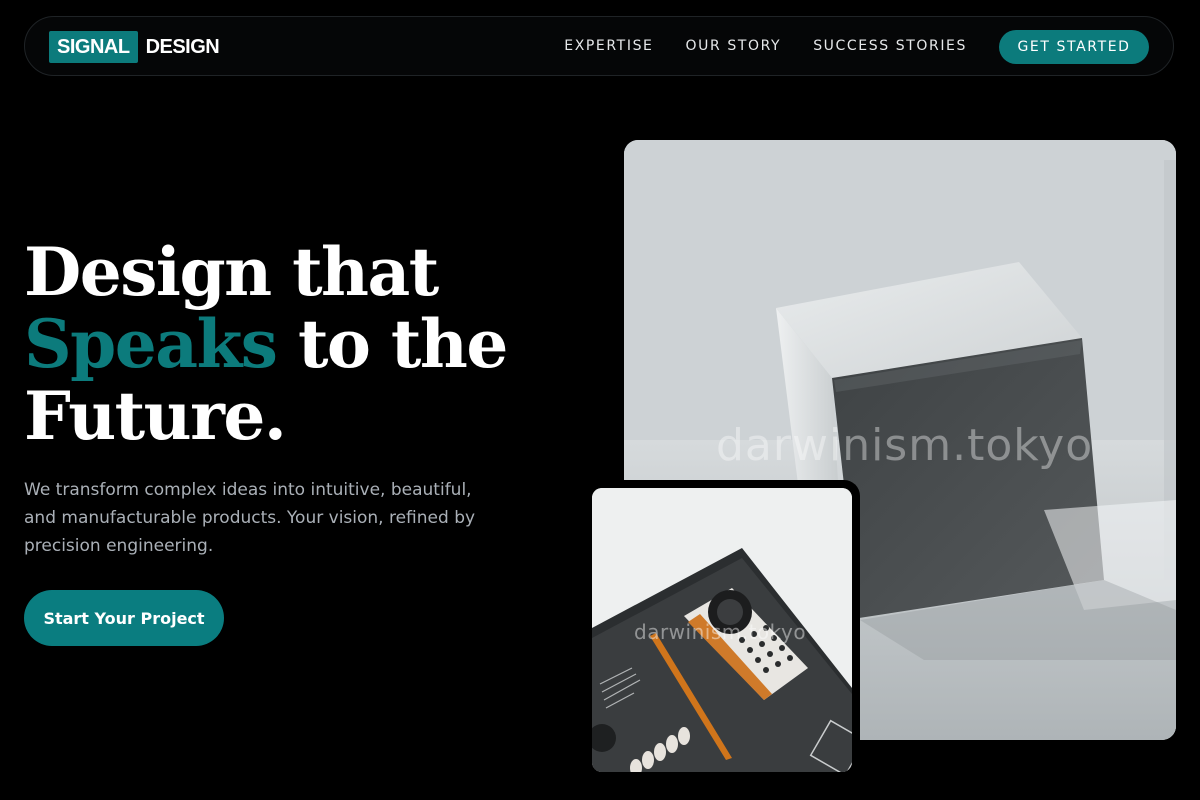 The height and width of the screenshot is (800, 1200). What do you see at coordinates (182, 46) in the screenshot?
I see `logo-text: DESIGN` at bounding box center [182, 46].